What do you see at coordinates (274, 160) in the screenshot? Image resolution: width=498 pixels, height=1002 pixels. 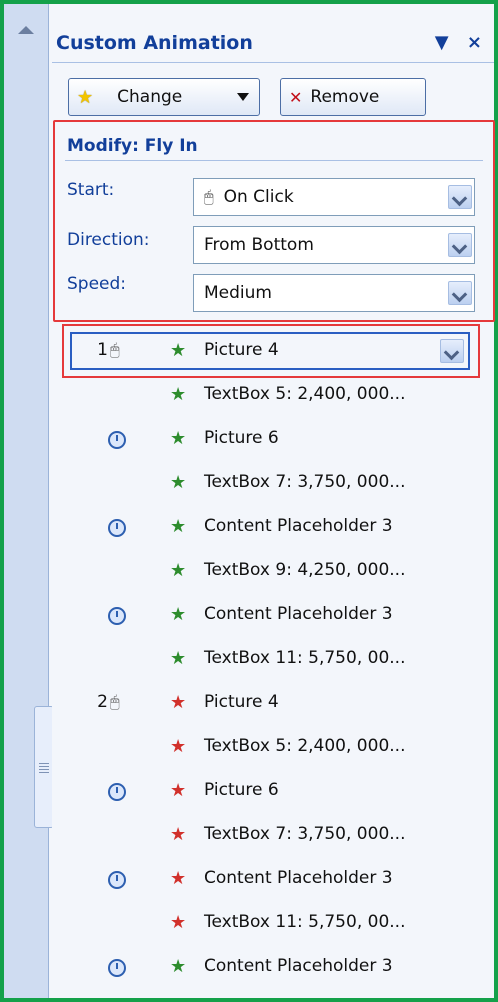 I see `modify-divider` at bounding box center [274, 160].